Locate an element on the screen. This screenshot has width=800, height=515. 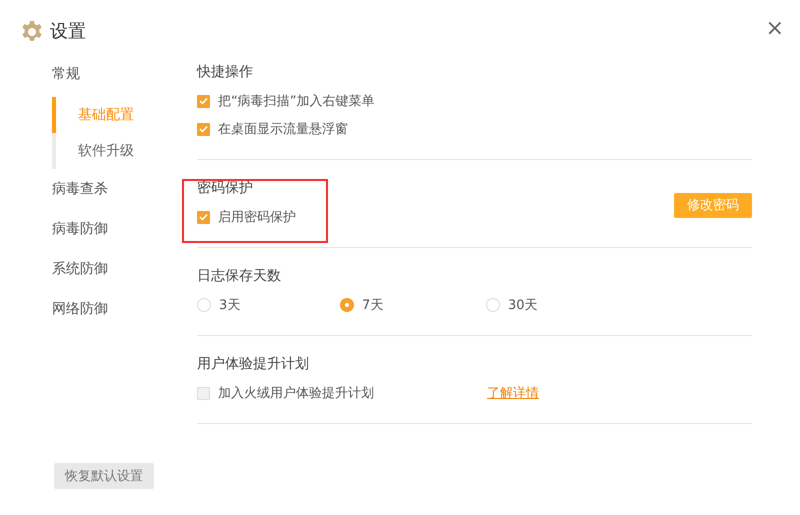
sidebar-subitem: 软件升级 is located at coordinates (124, 151).